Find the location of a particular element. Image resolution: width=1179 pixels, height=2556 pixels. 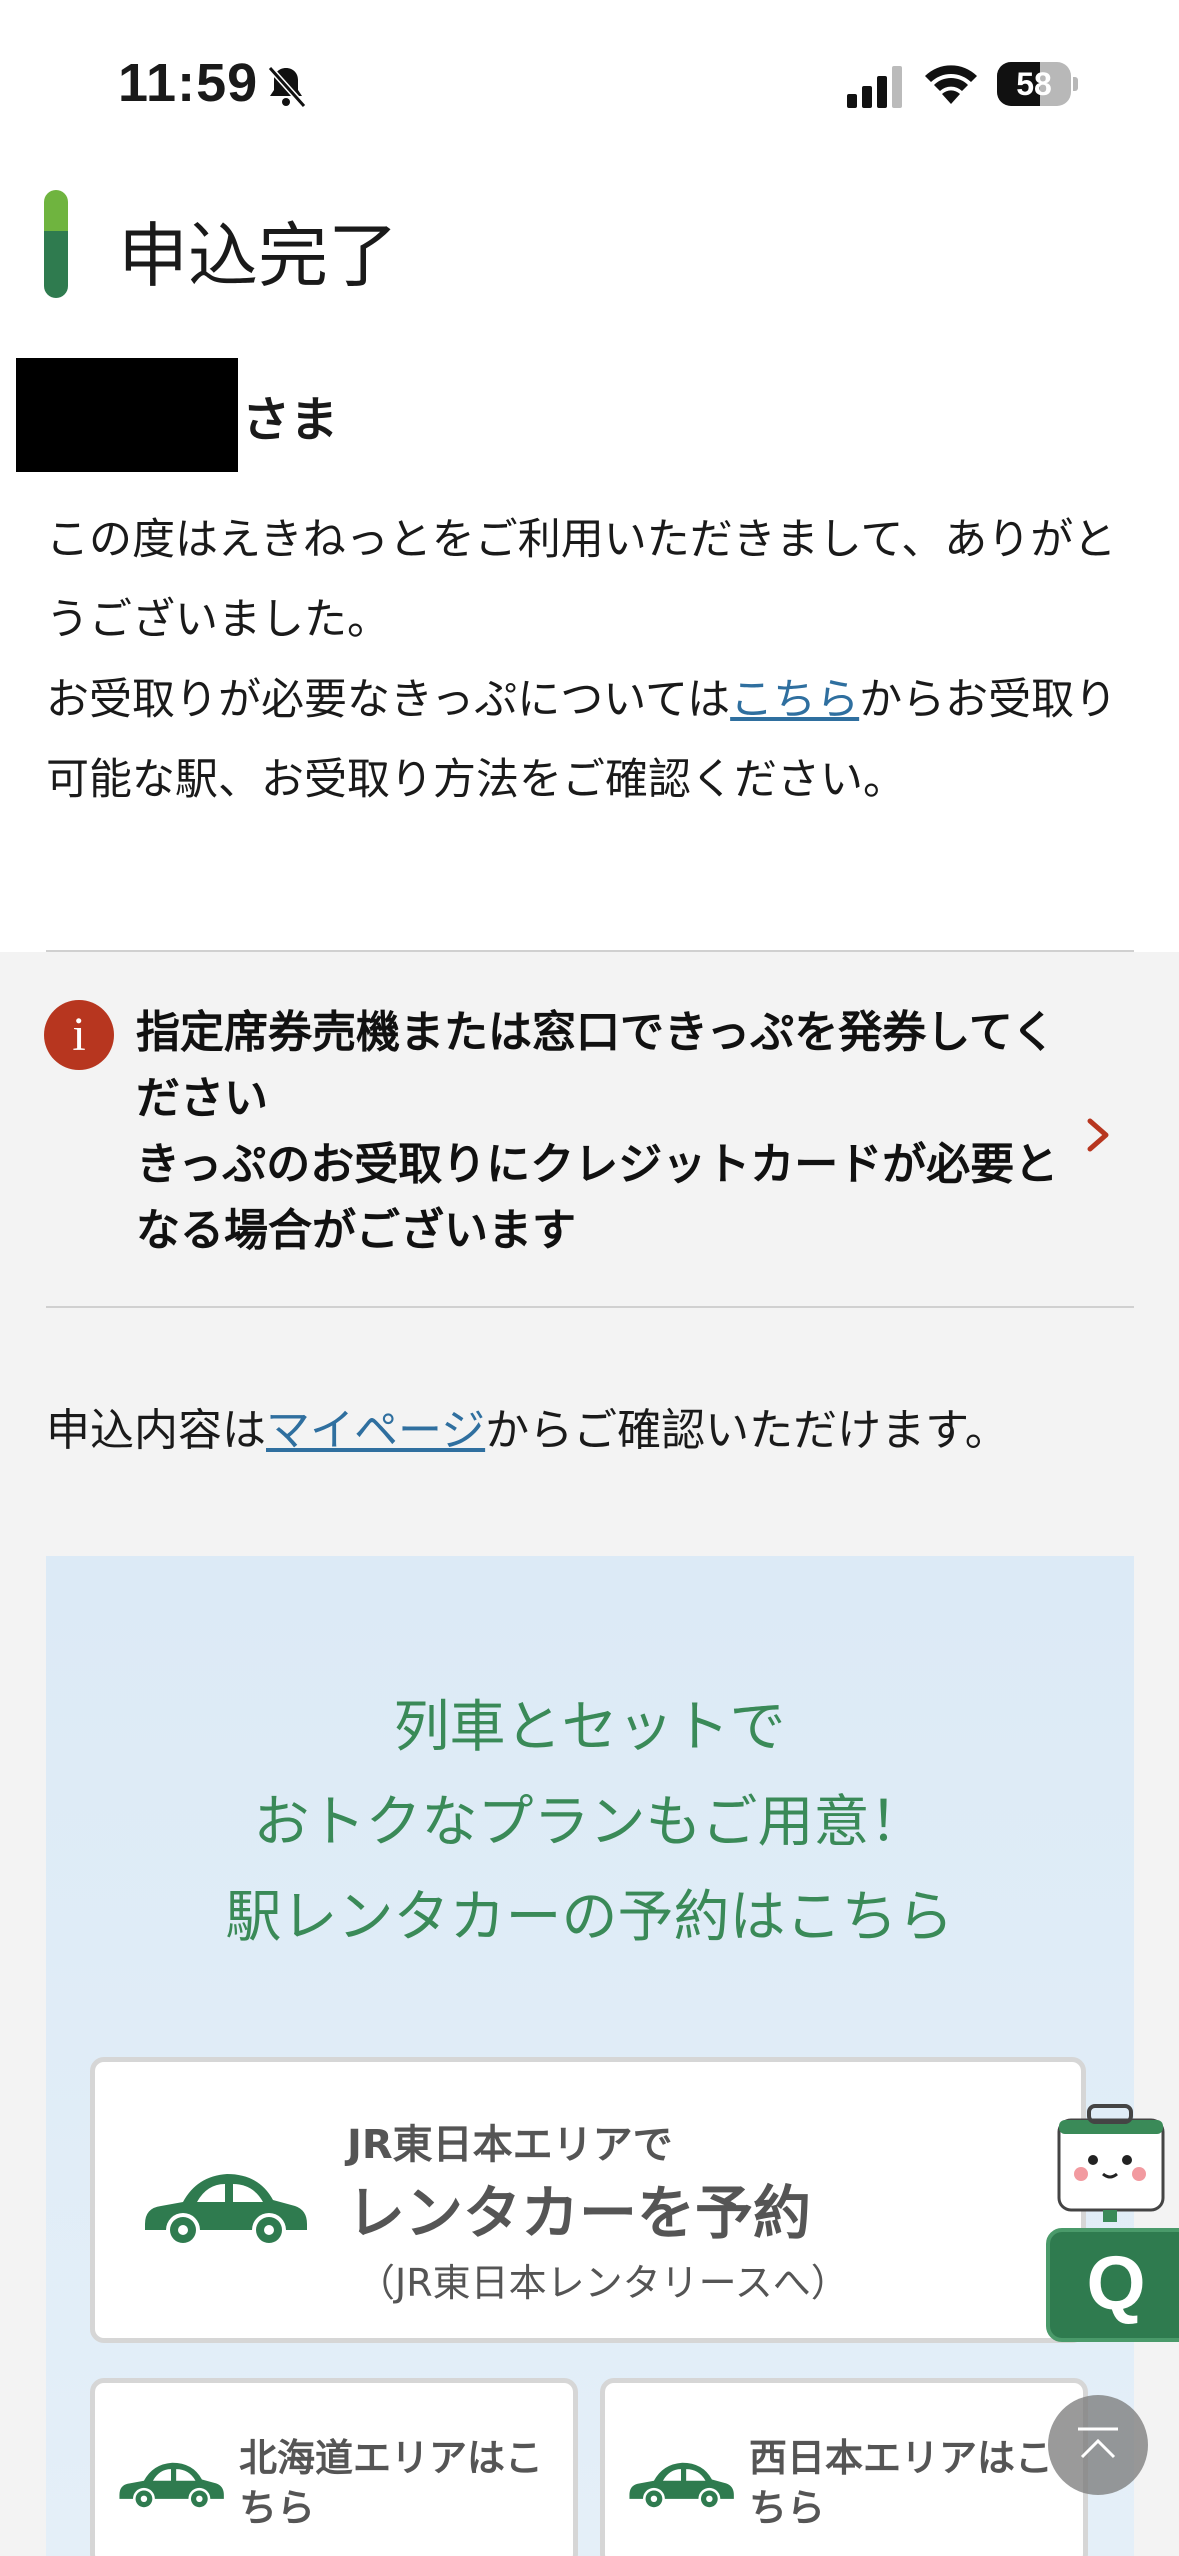

hokkaido-rental-button: 北海道エリアはこちら is located at coordinates (334, 2467).